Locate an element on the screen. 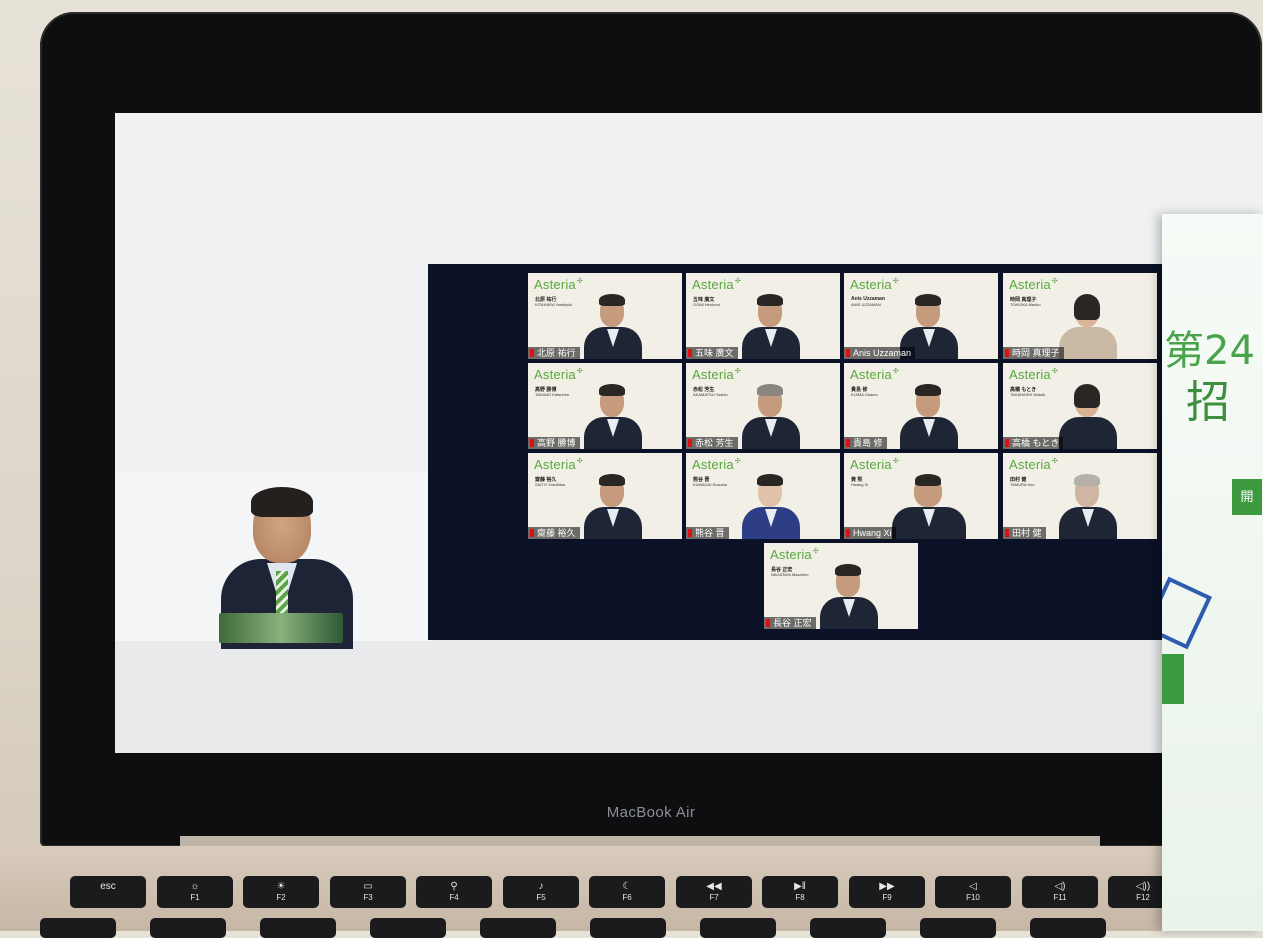 This screenshot has width=1263, height=938. key-label: F2 is located at coordinates (281, 897).